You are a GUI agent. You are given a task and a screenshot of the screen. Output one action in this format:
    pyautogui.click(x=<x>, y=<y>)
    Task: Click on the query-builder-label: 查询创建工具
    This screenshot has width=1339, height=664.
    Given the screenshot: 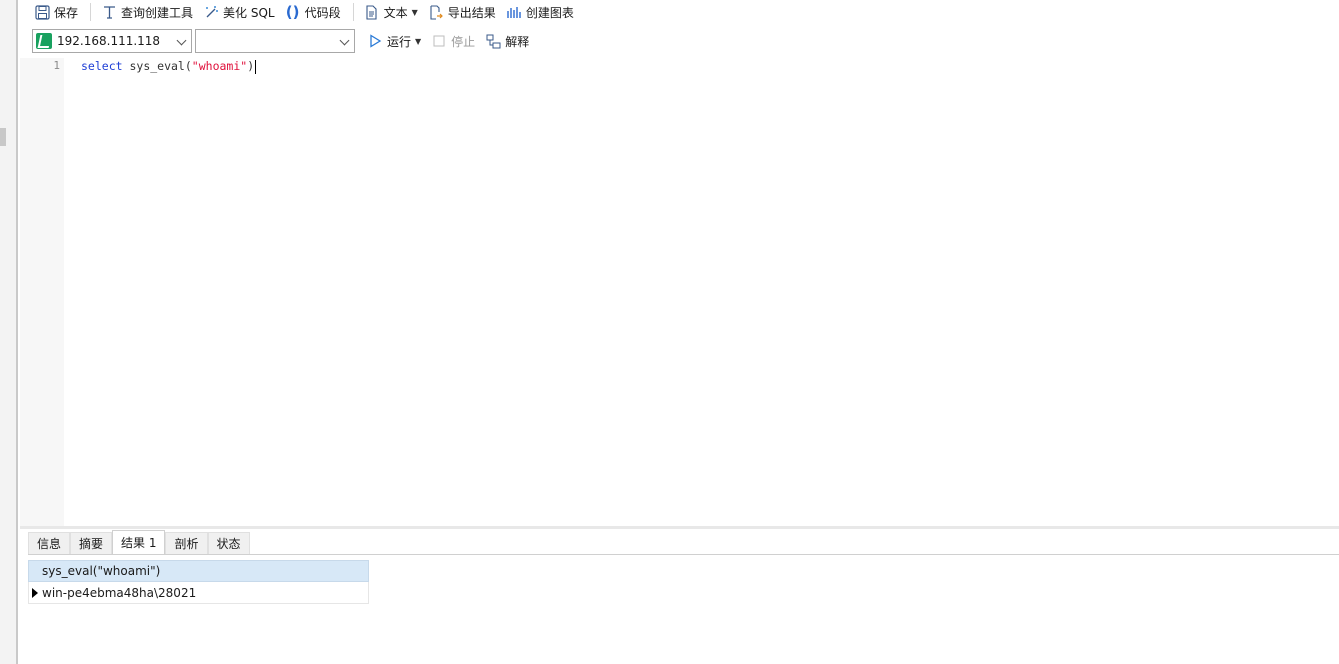 What is the action you would take?
    pyautogui.click(x=157, y=12)
    